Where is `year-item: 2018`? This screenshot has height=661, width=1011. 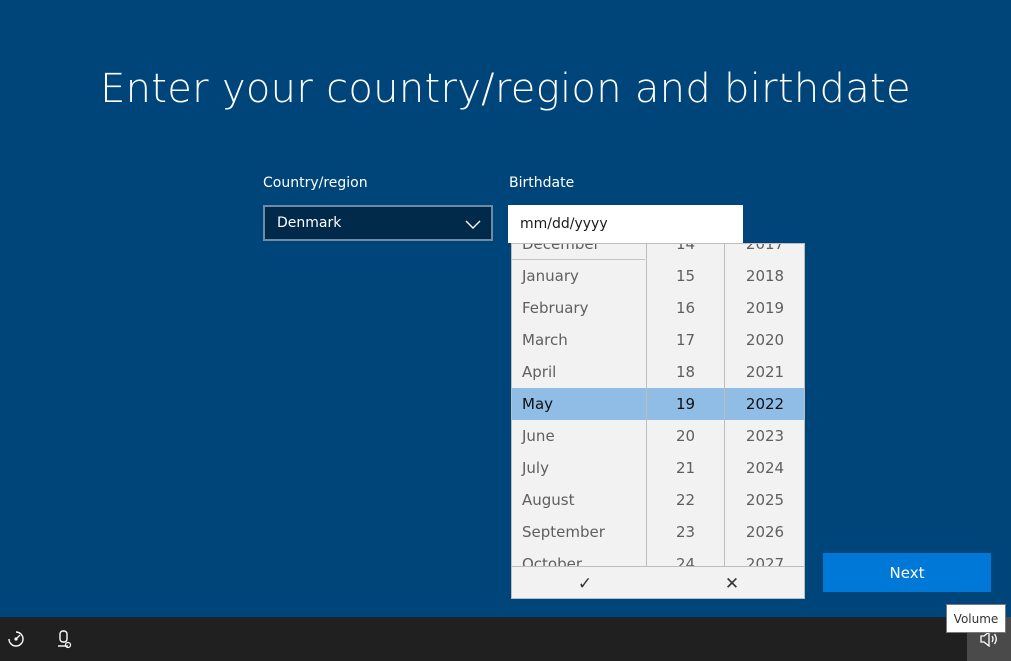 year-item: 2018 is located at coordinates (764, 276).